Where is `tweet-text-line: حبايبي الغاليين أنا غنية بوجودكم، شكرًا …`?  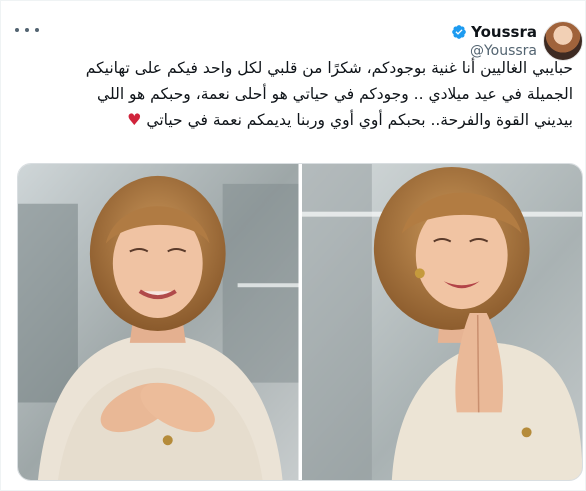 tweet-text-line: حبايبي الغاليين أنا غنية بوجودكم، شكرًا … is located at coordinates (329, 68).